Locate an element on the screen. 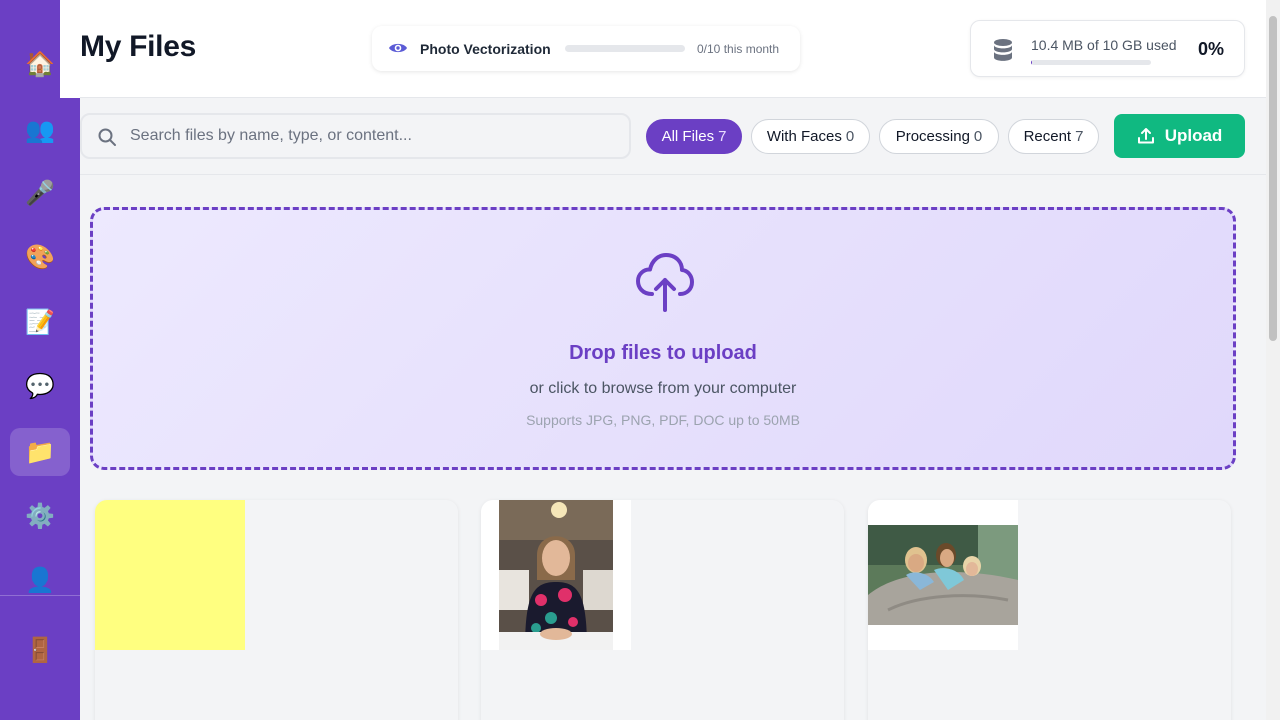 The width and height of the screenshot is (1280, 720). header-corner is located at coordinates (70, 49).